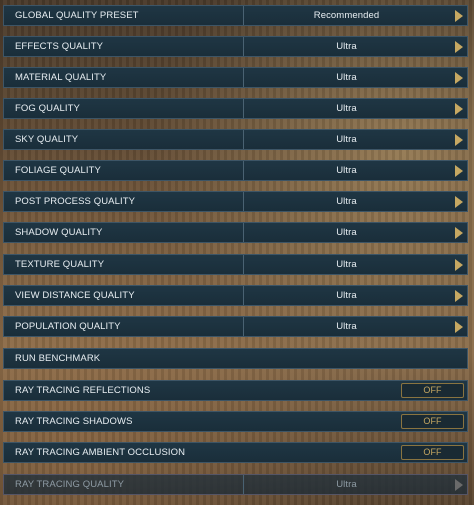 This screenshot has height=505, width=474. I want to click on setting-ray-tracing-ambient-occlusion: RAY TRACING AMBIENT OCCLUSION OFF, so click(235, 452).